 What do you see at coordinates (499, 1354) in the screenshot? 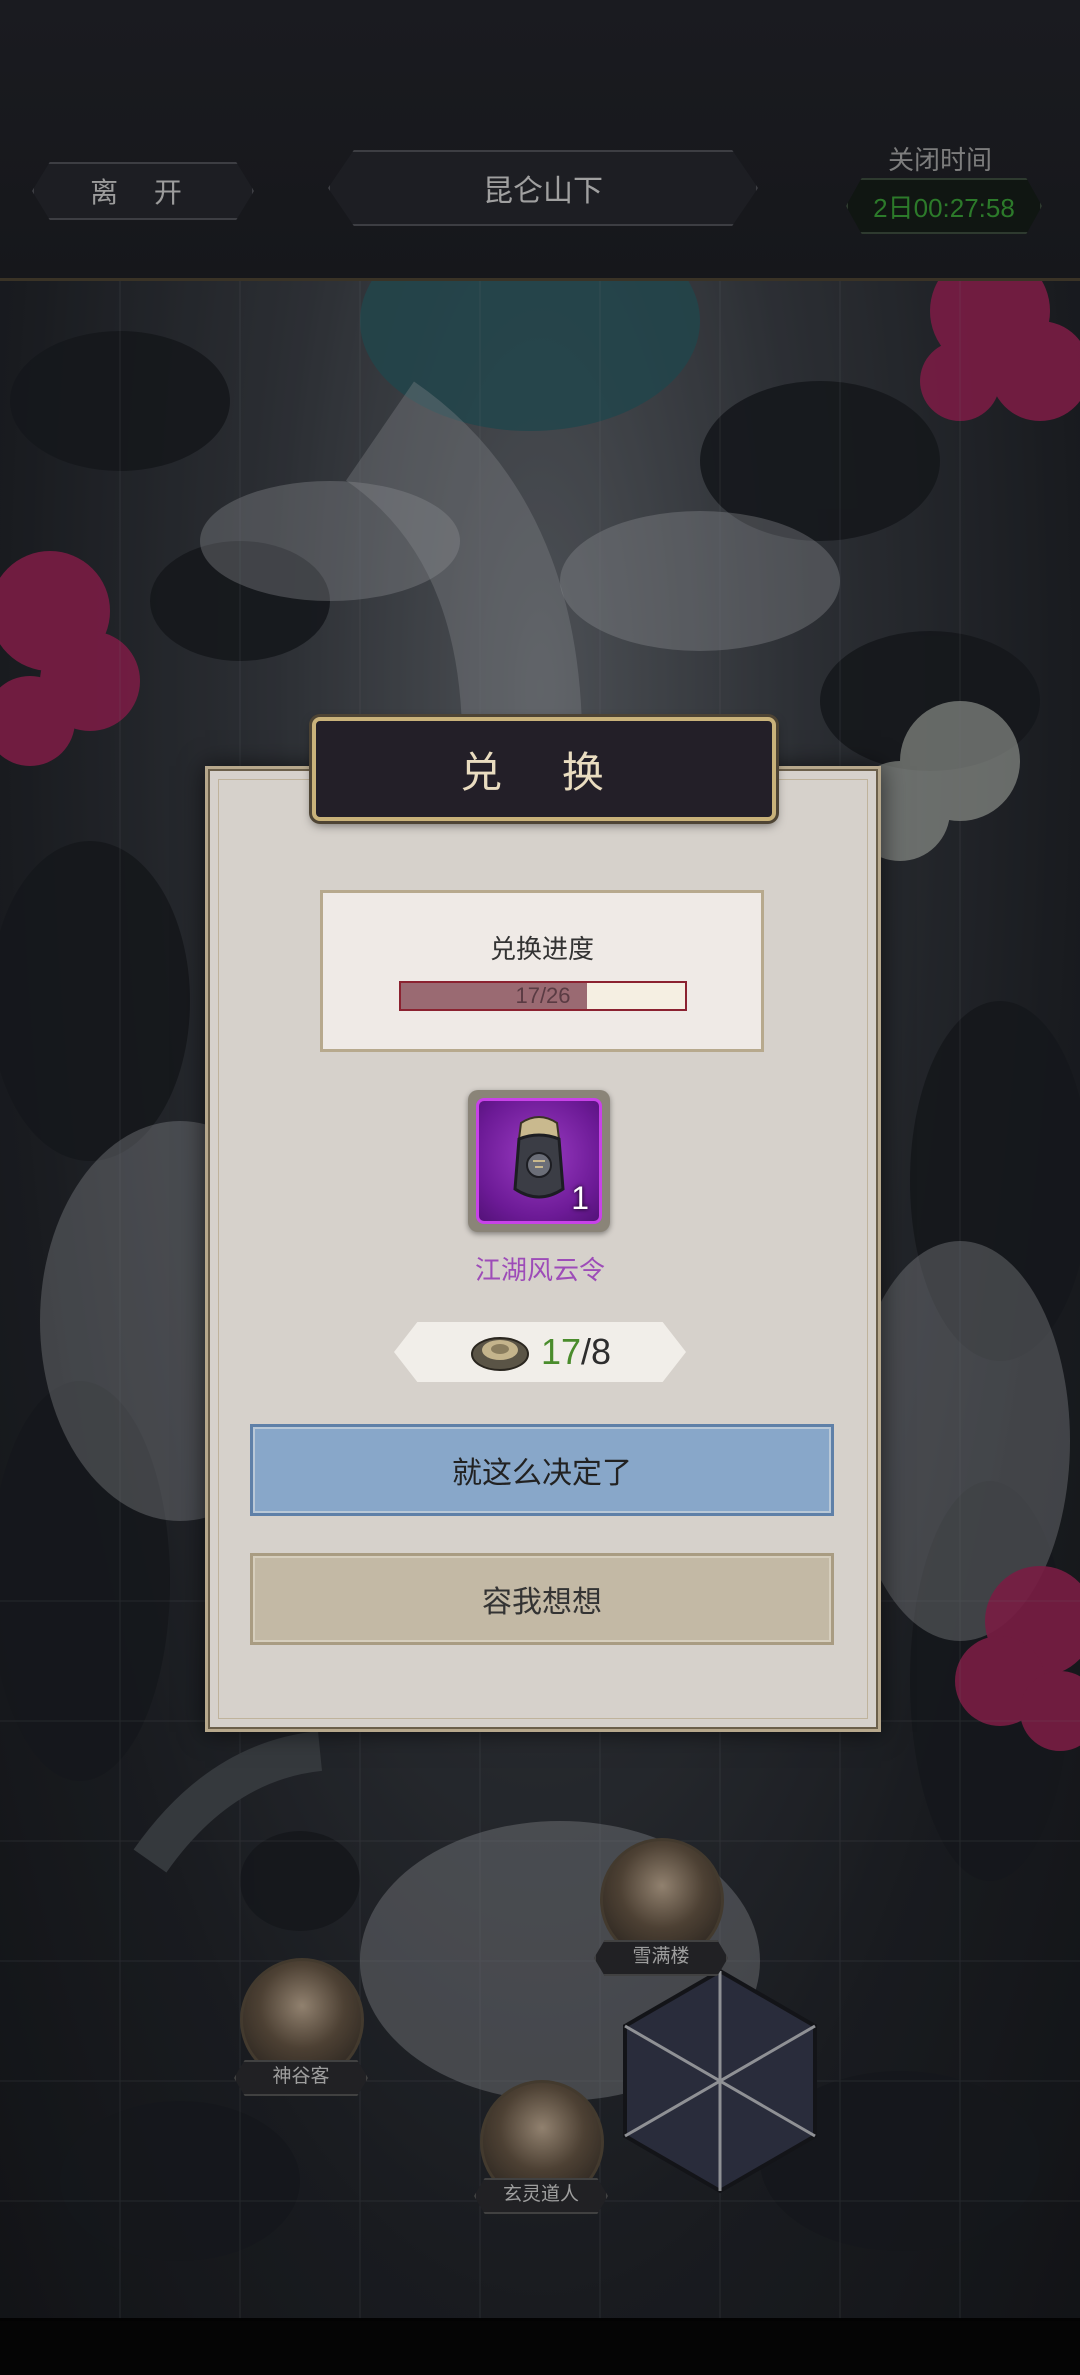
I see `silver-ingot-icon` at bounding box center [499, 1354].